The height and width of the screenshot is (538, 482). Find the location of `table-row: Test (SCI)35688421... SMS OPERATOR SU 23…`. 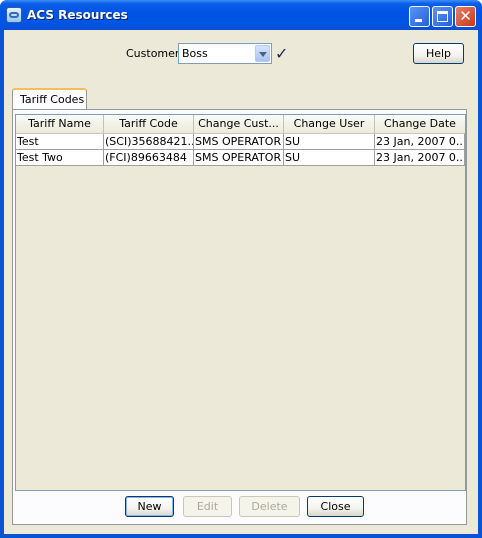

table-row: Test (SCI)35688421... SMS OPERATOR SU 23… is located at coordinates (240, 142).